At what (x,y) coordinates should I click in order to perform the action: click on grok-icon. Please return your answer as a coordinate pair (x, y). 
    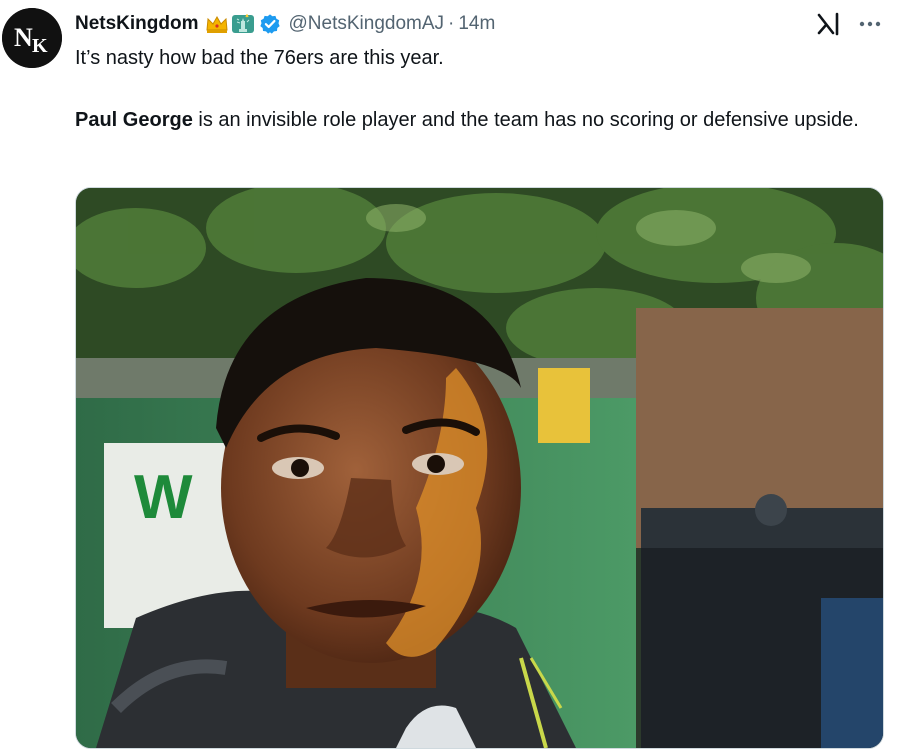
    Looking at the image, I should click on (828, 24).